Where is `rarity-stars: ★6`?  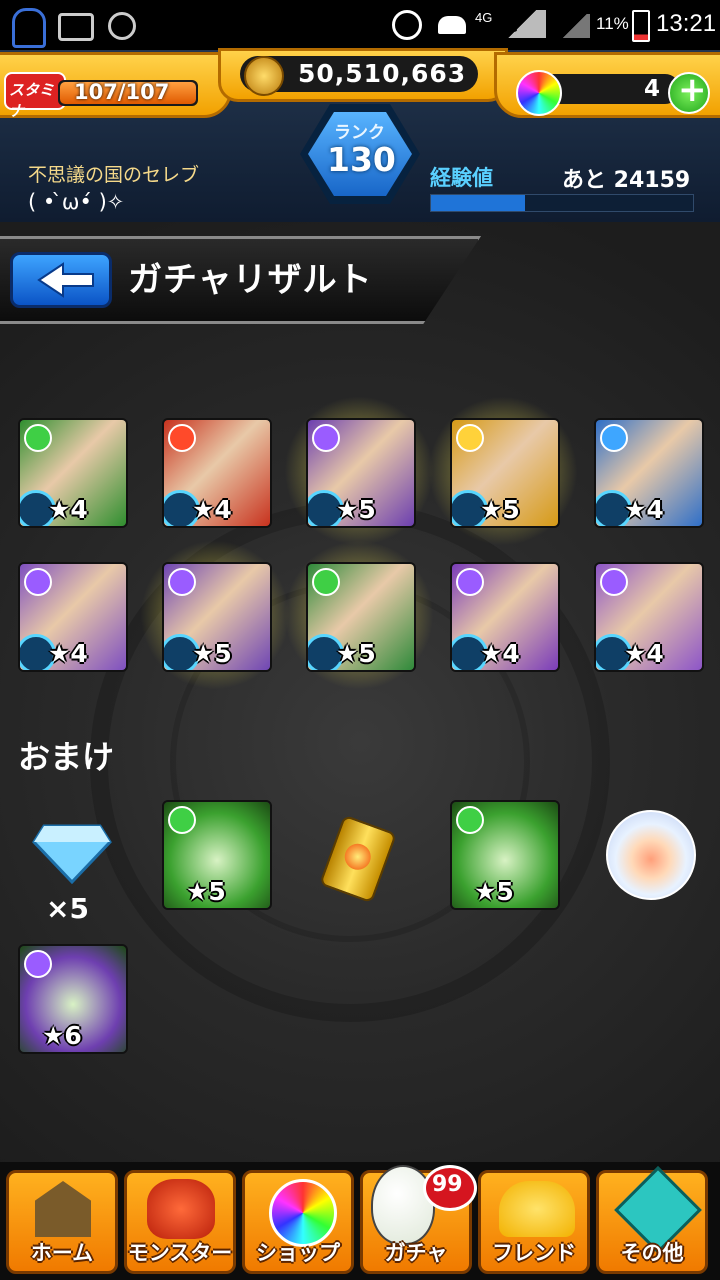
rarity-stars: ★6 is located at coordinates (62, 1035).